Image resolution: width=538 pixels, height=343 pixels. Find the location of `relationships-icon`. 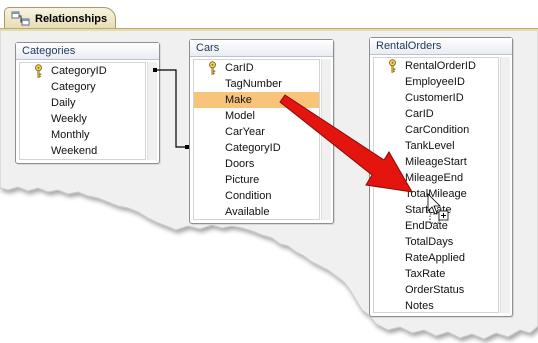

relationships-icon is located at coordinates (20, 18).